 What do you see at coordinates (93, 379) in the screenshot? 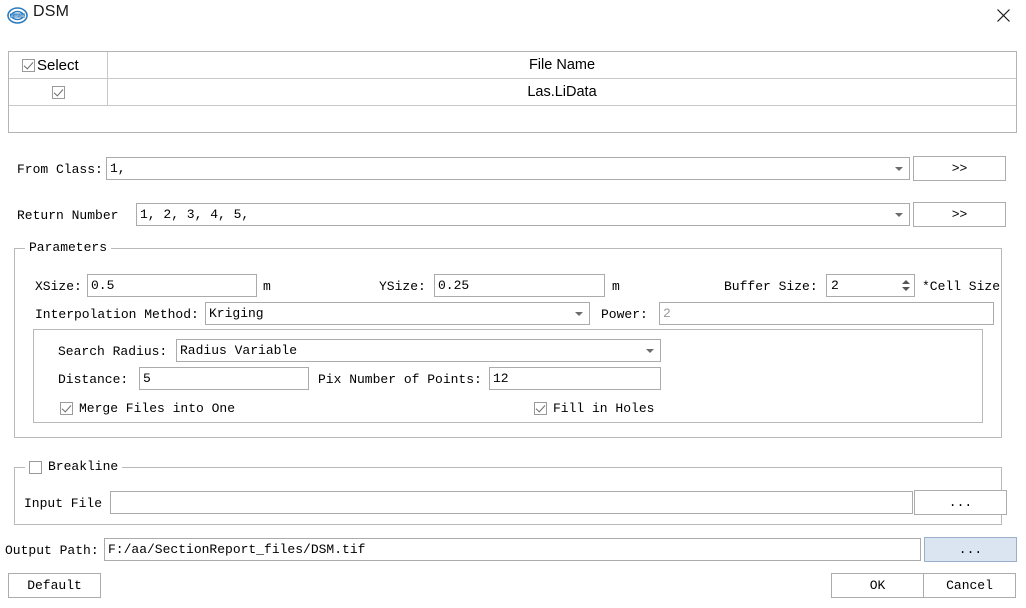
I see `distance-label: Distance:` at bounding box center [93, 379].